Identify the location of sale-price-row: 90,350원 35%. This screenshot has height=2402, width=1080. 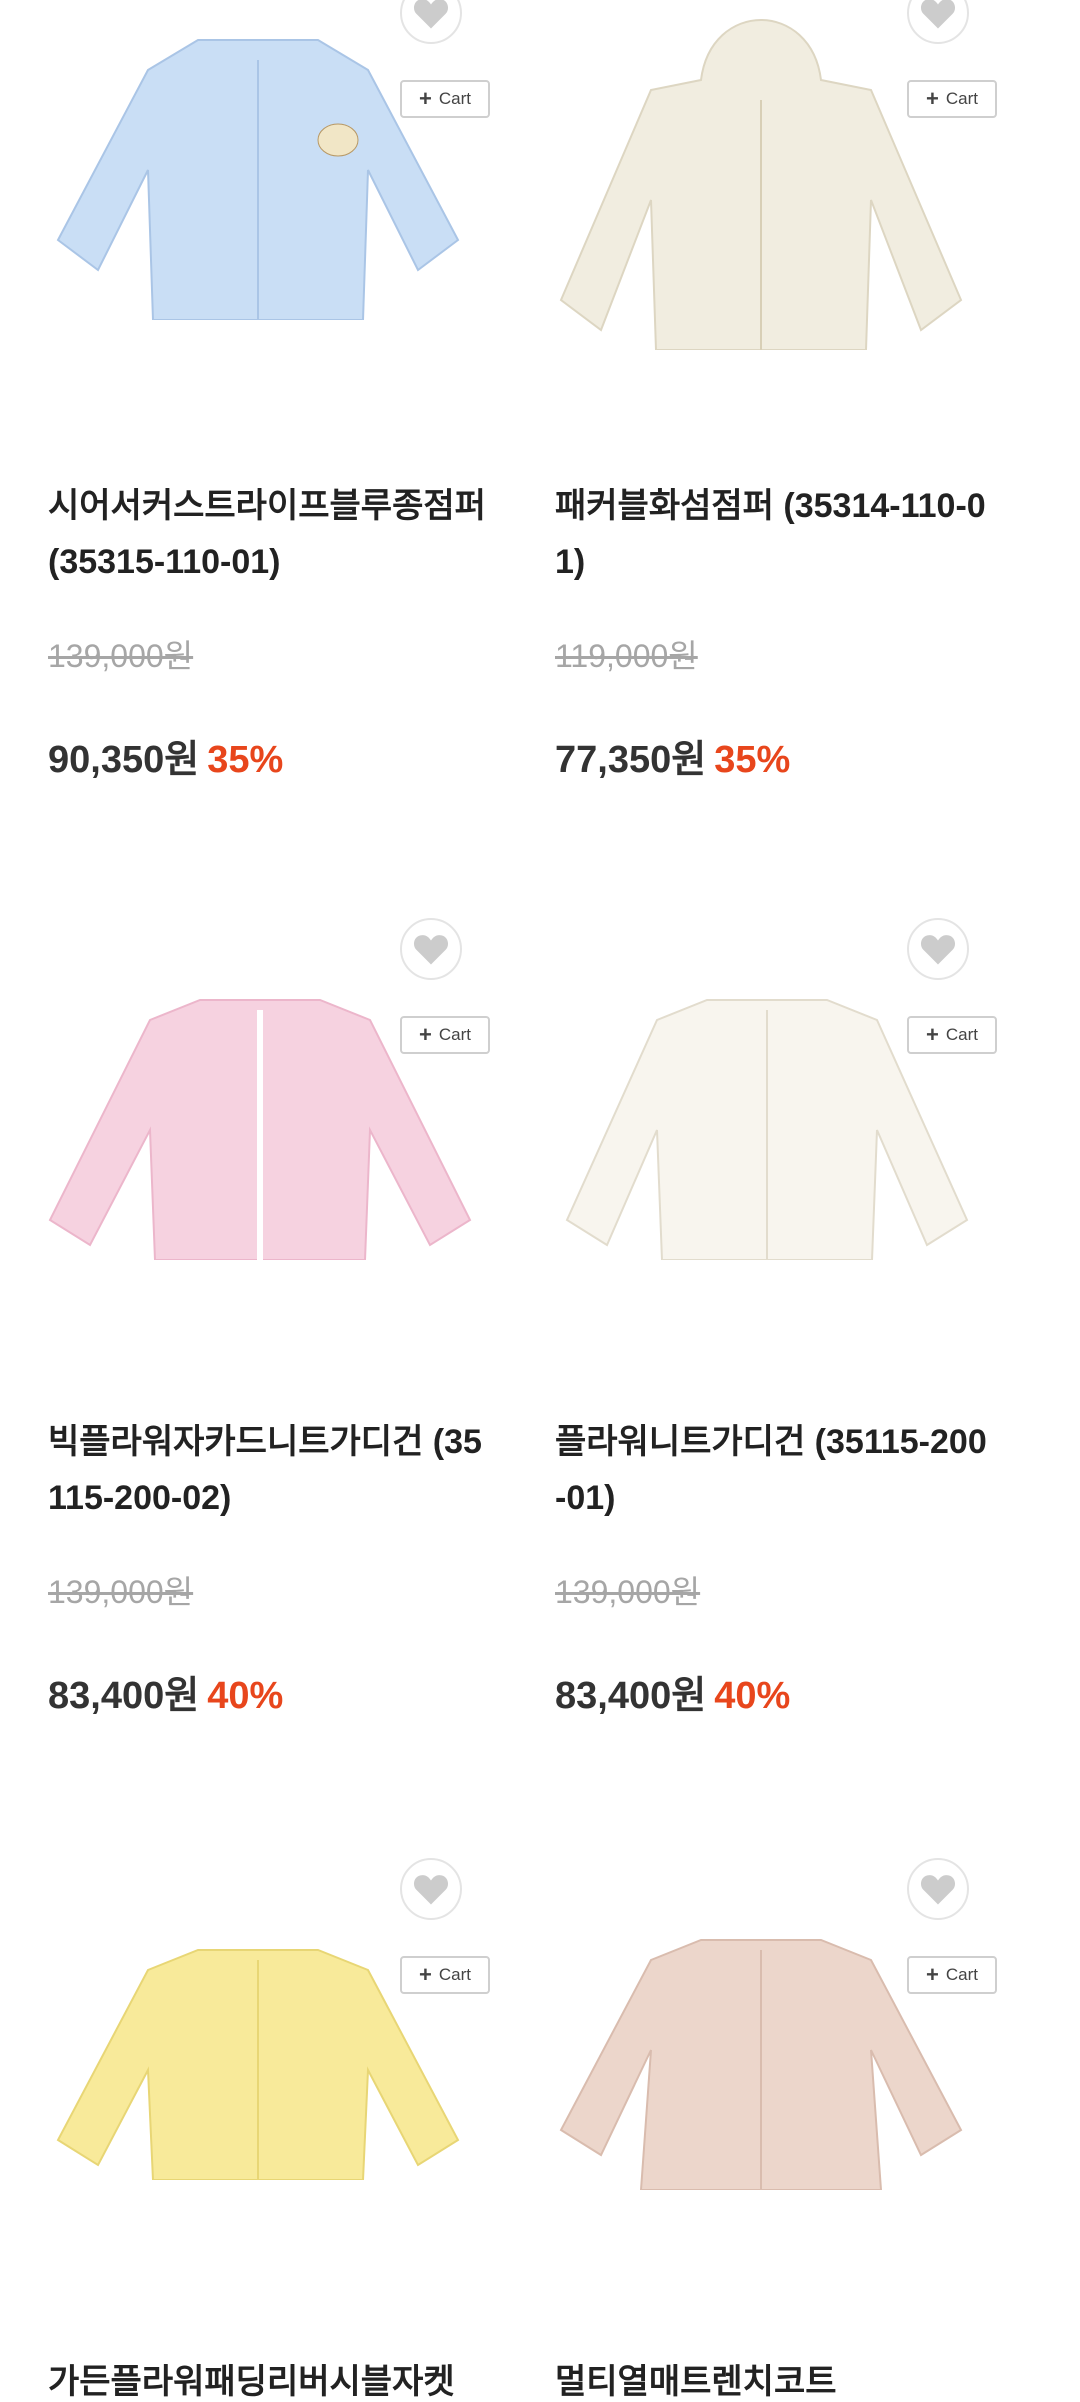
(165, 755).